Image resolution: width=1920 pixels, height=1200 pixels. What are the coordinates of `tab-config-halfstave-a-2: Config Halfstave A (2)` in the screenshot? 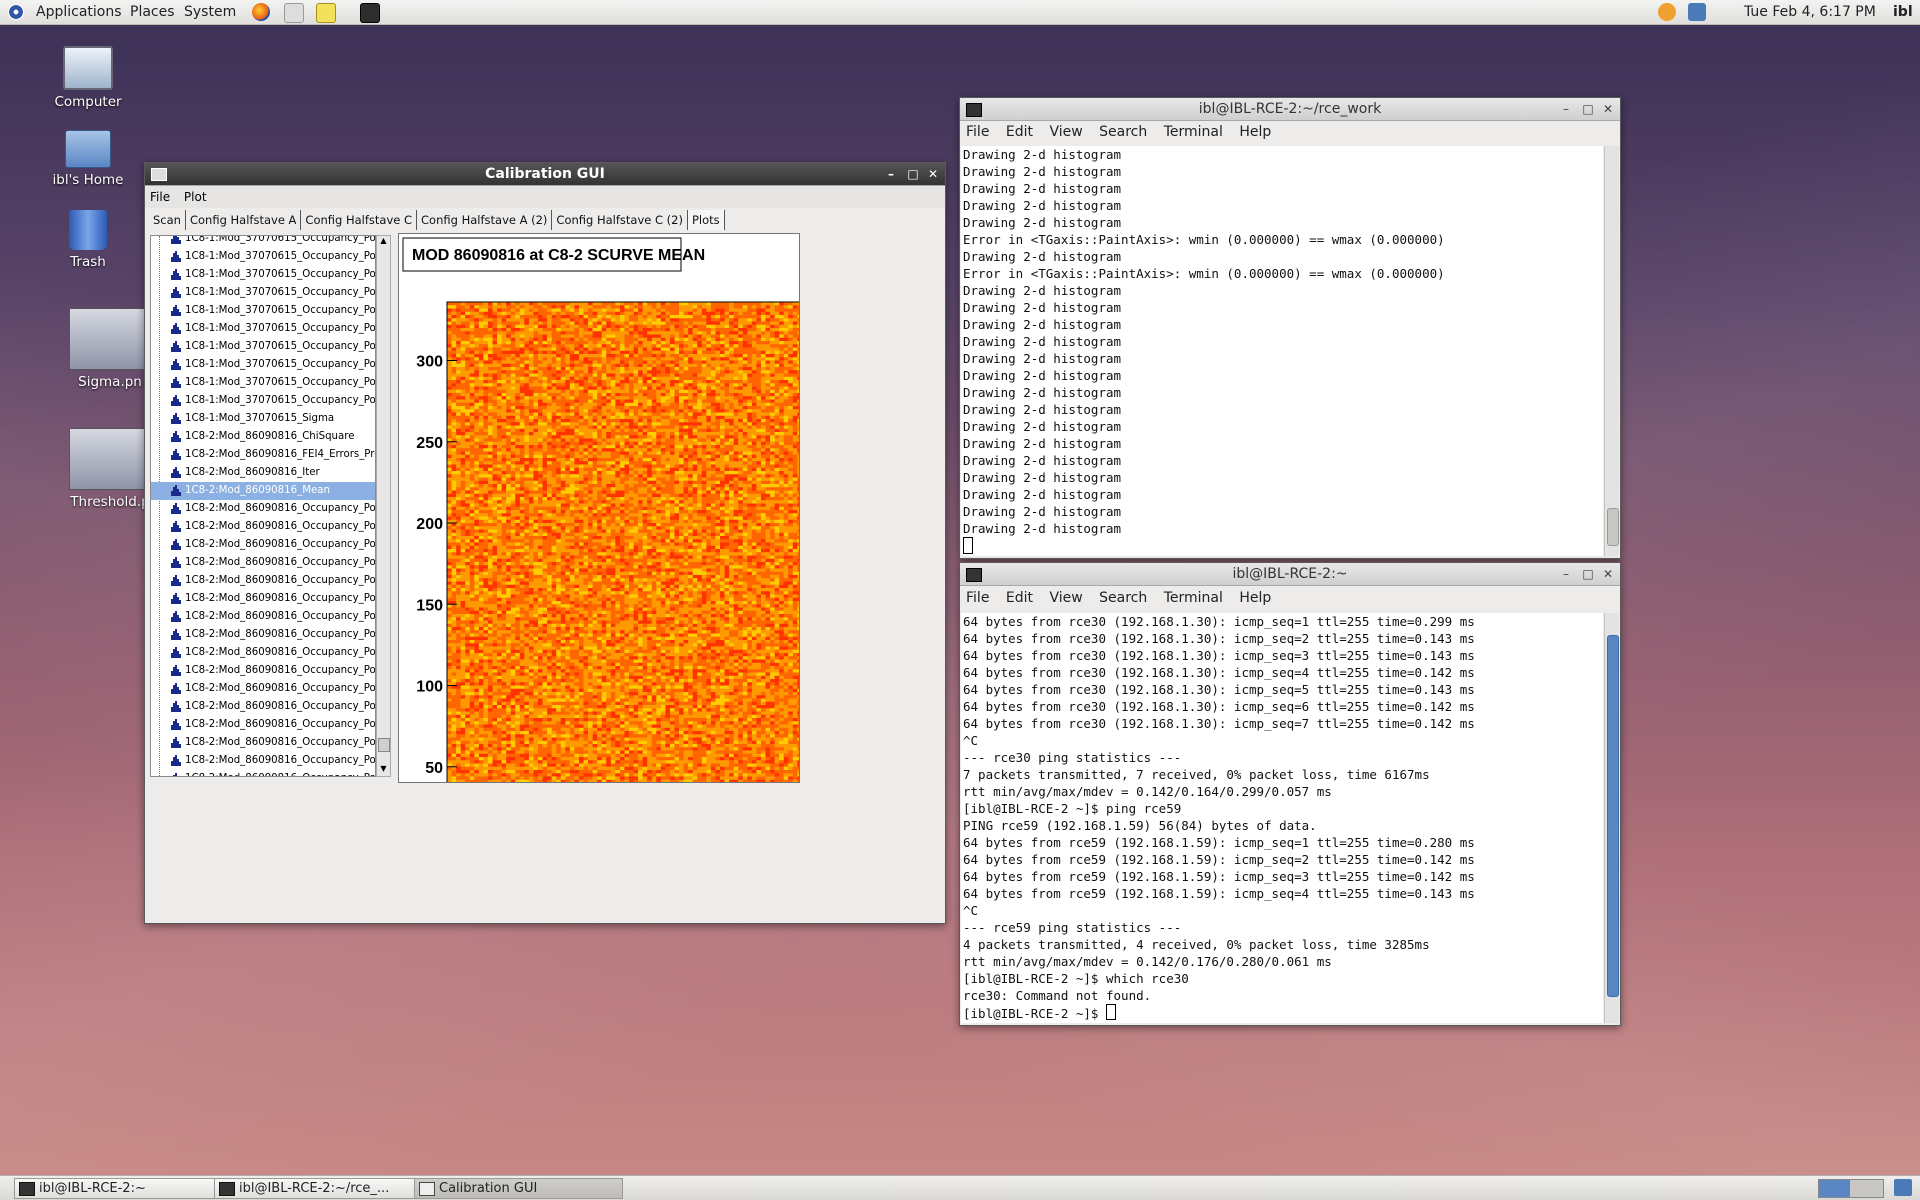 It's located at (485, 220).